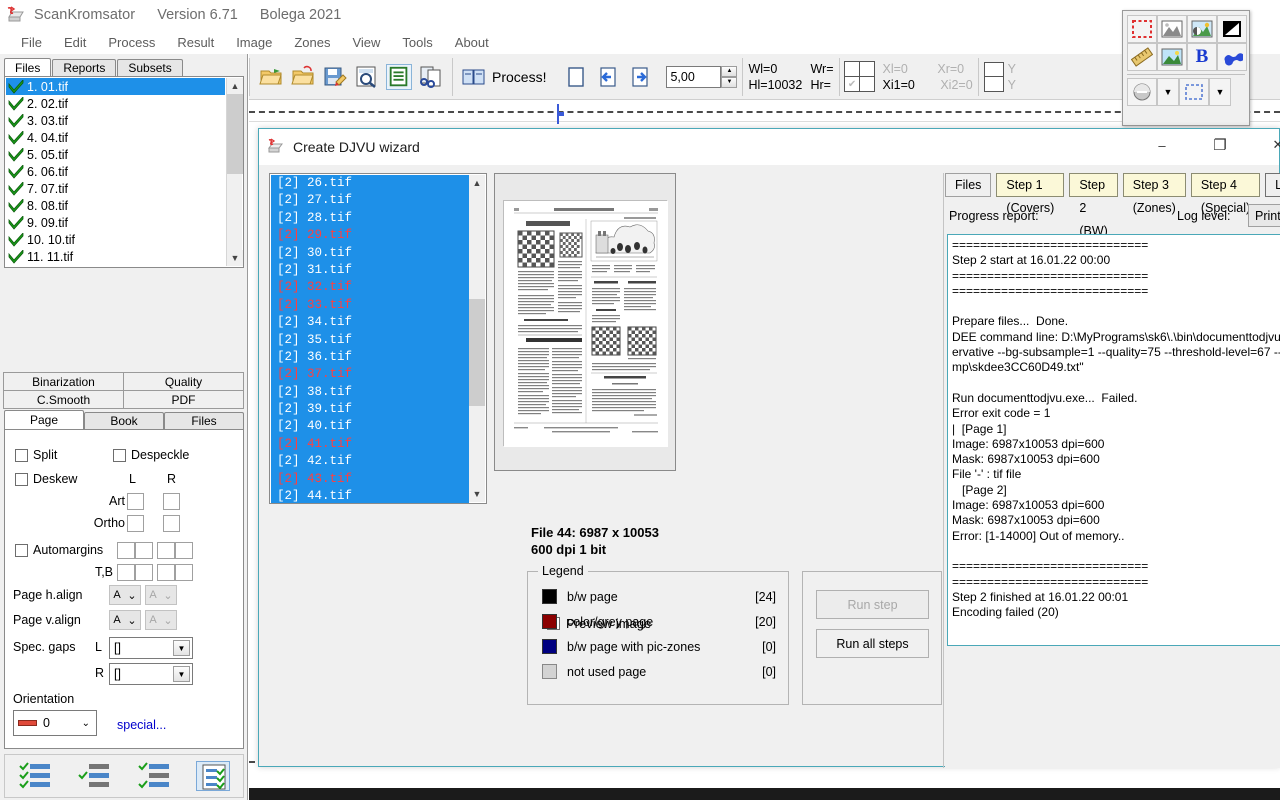 This screenshot has height=800, width=1280. Describe the element at coordinates (115, 120) in the screenshot. I see `list-item: 3. 03.tif` at that location.